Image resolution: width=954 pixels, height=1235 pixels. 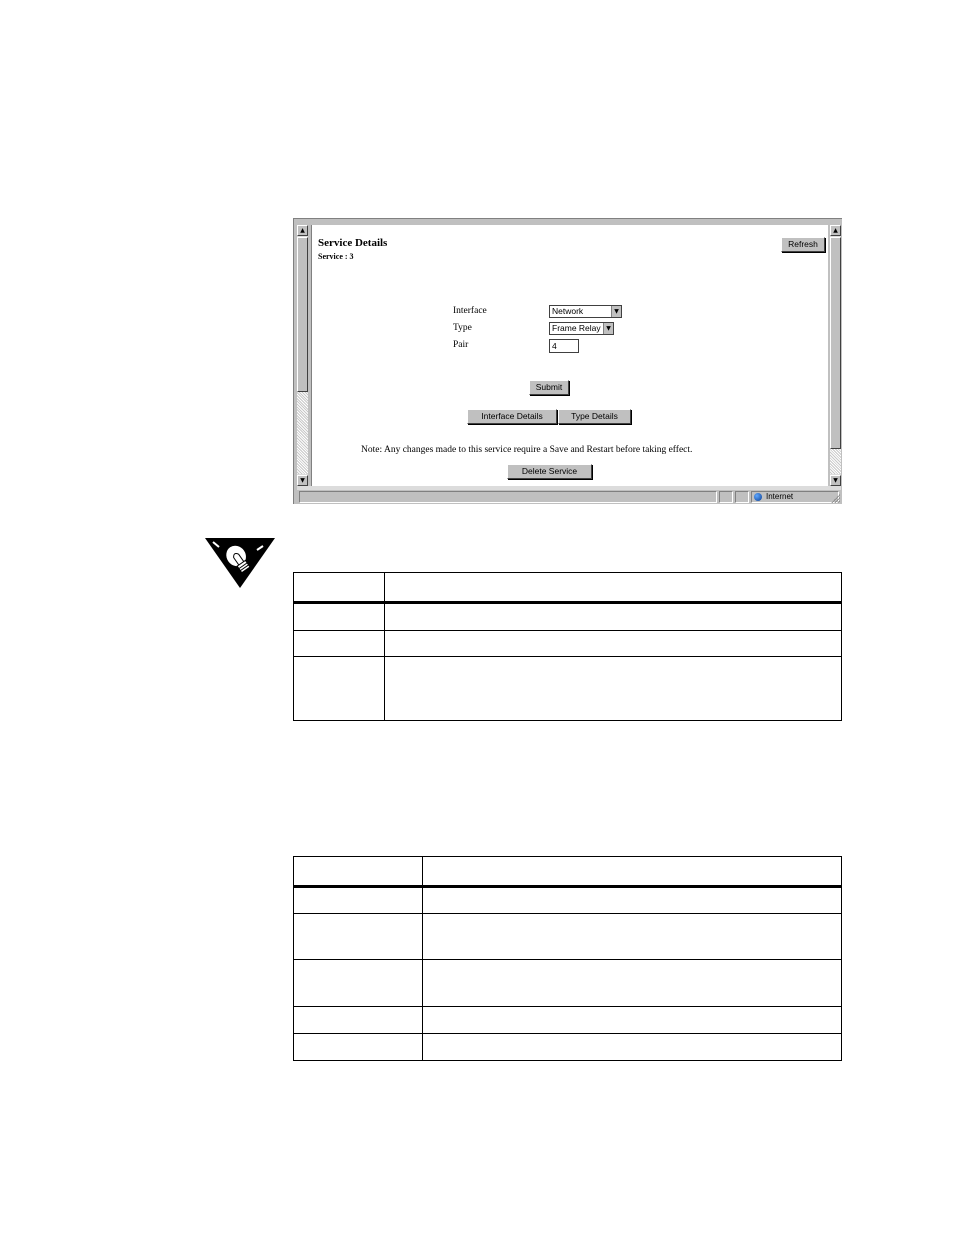 I want to click on status-bar: Internet, so click(x=569, y=497).